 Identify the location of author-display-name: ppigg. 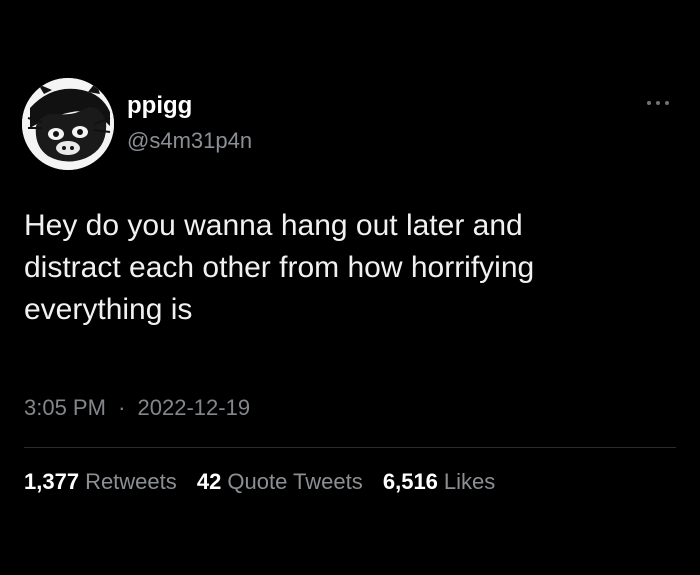
(159, 106).